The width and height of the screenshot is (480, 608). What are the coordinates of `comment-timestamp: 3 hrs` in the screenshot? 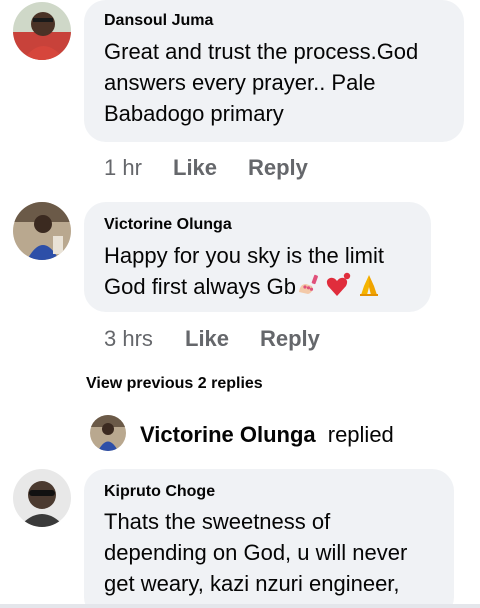 It's located at (128, 339).